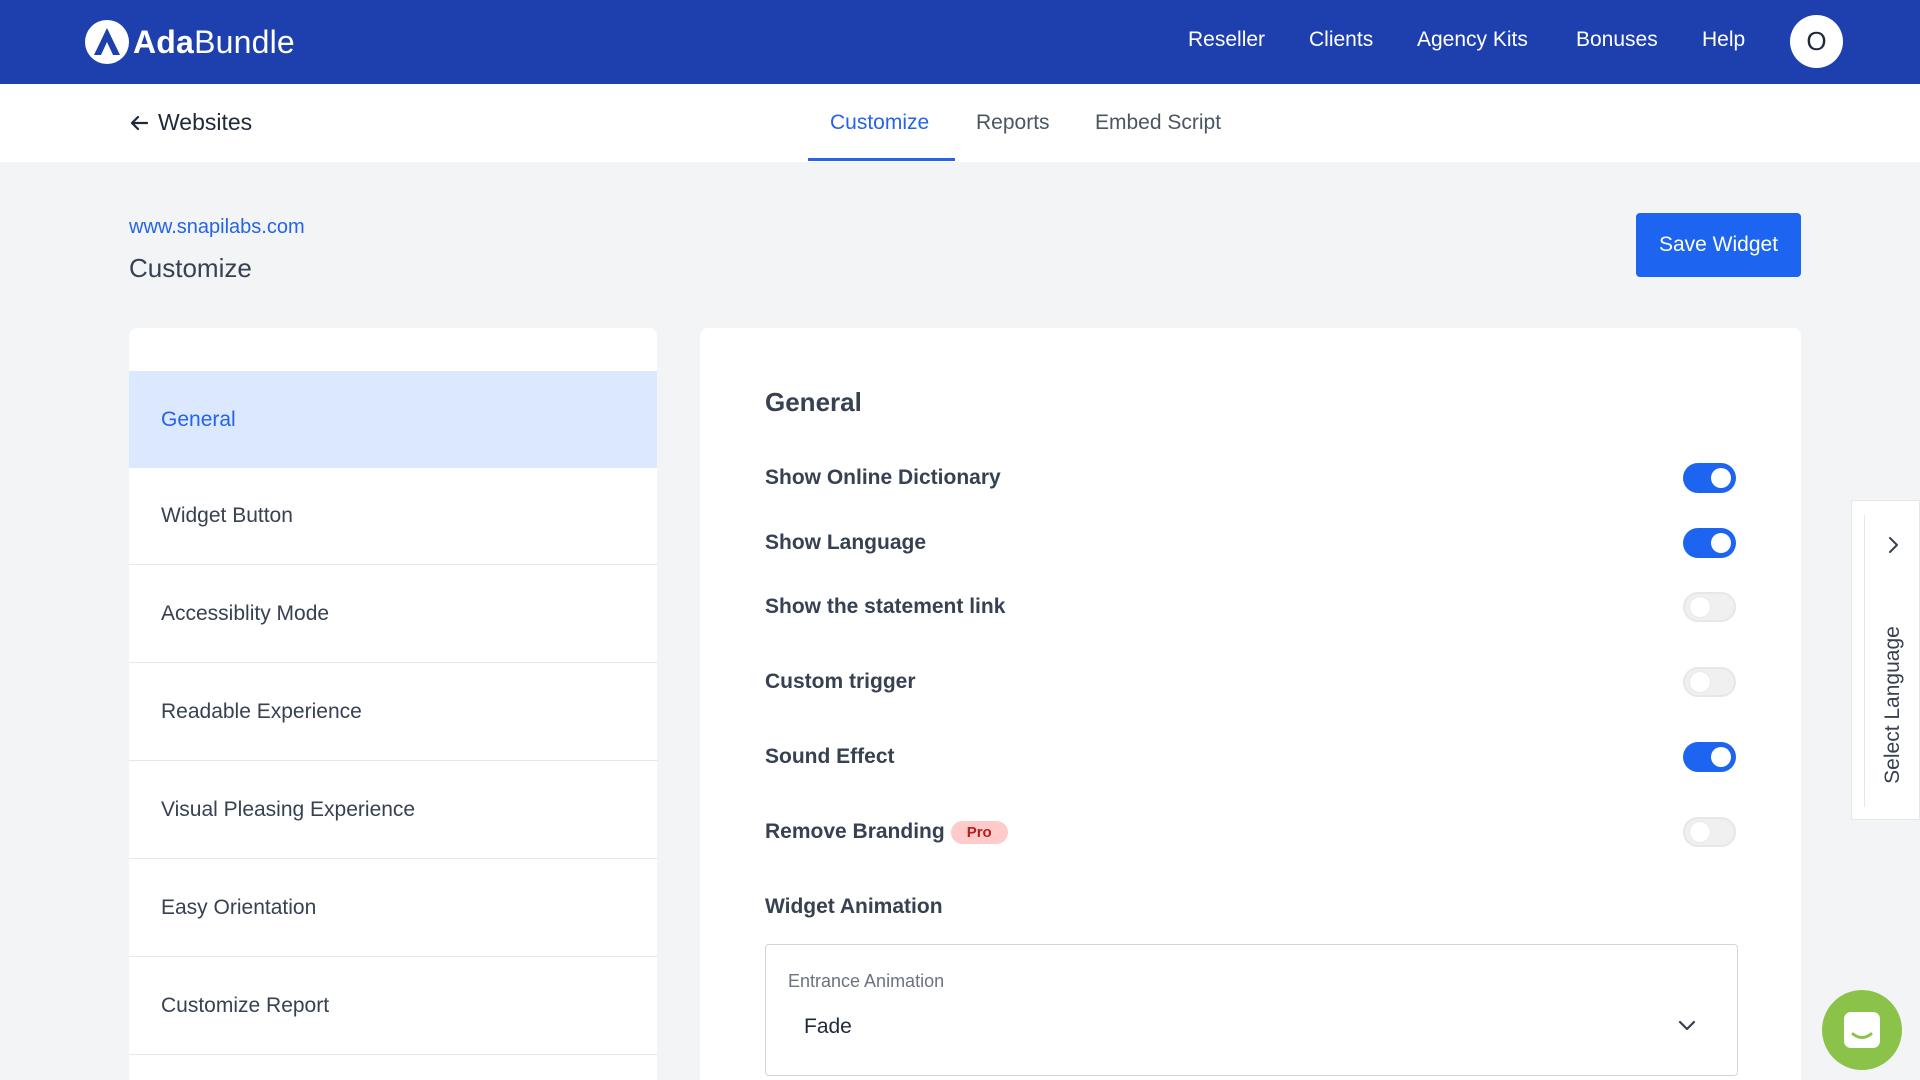  I want to click on setting-label-show-language: Show Language, so click(846, 542).